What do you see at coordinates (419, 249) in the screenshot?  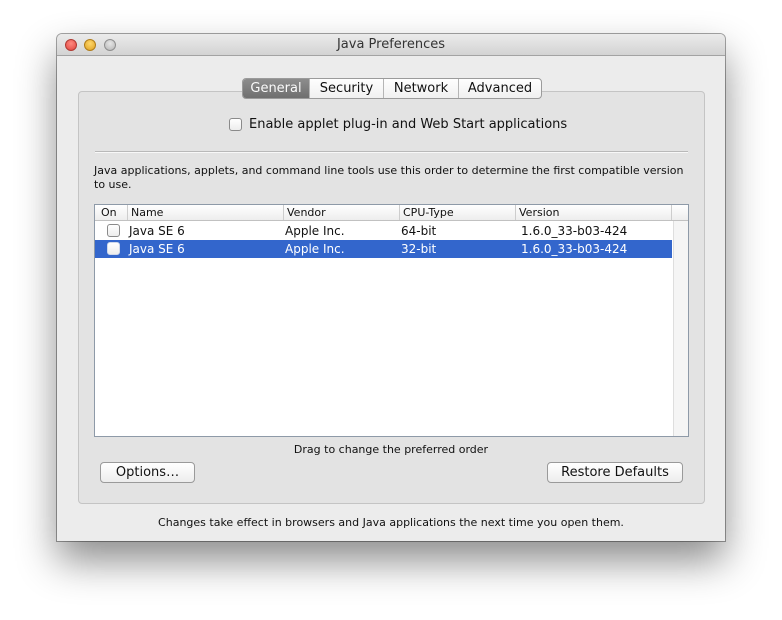 I see `row-cpu-type: 32-bit` at bounding box center [419, 249].